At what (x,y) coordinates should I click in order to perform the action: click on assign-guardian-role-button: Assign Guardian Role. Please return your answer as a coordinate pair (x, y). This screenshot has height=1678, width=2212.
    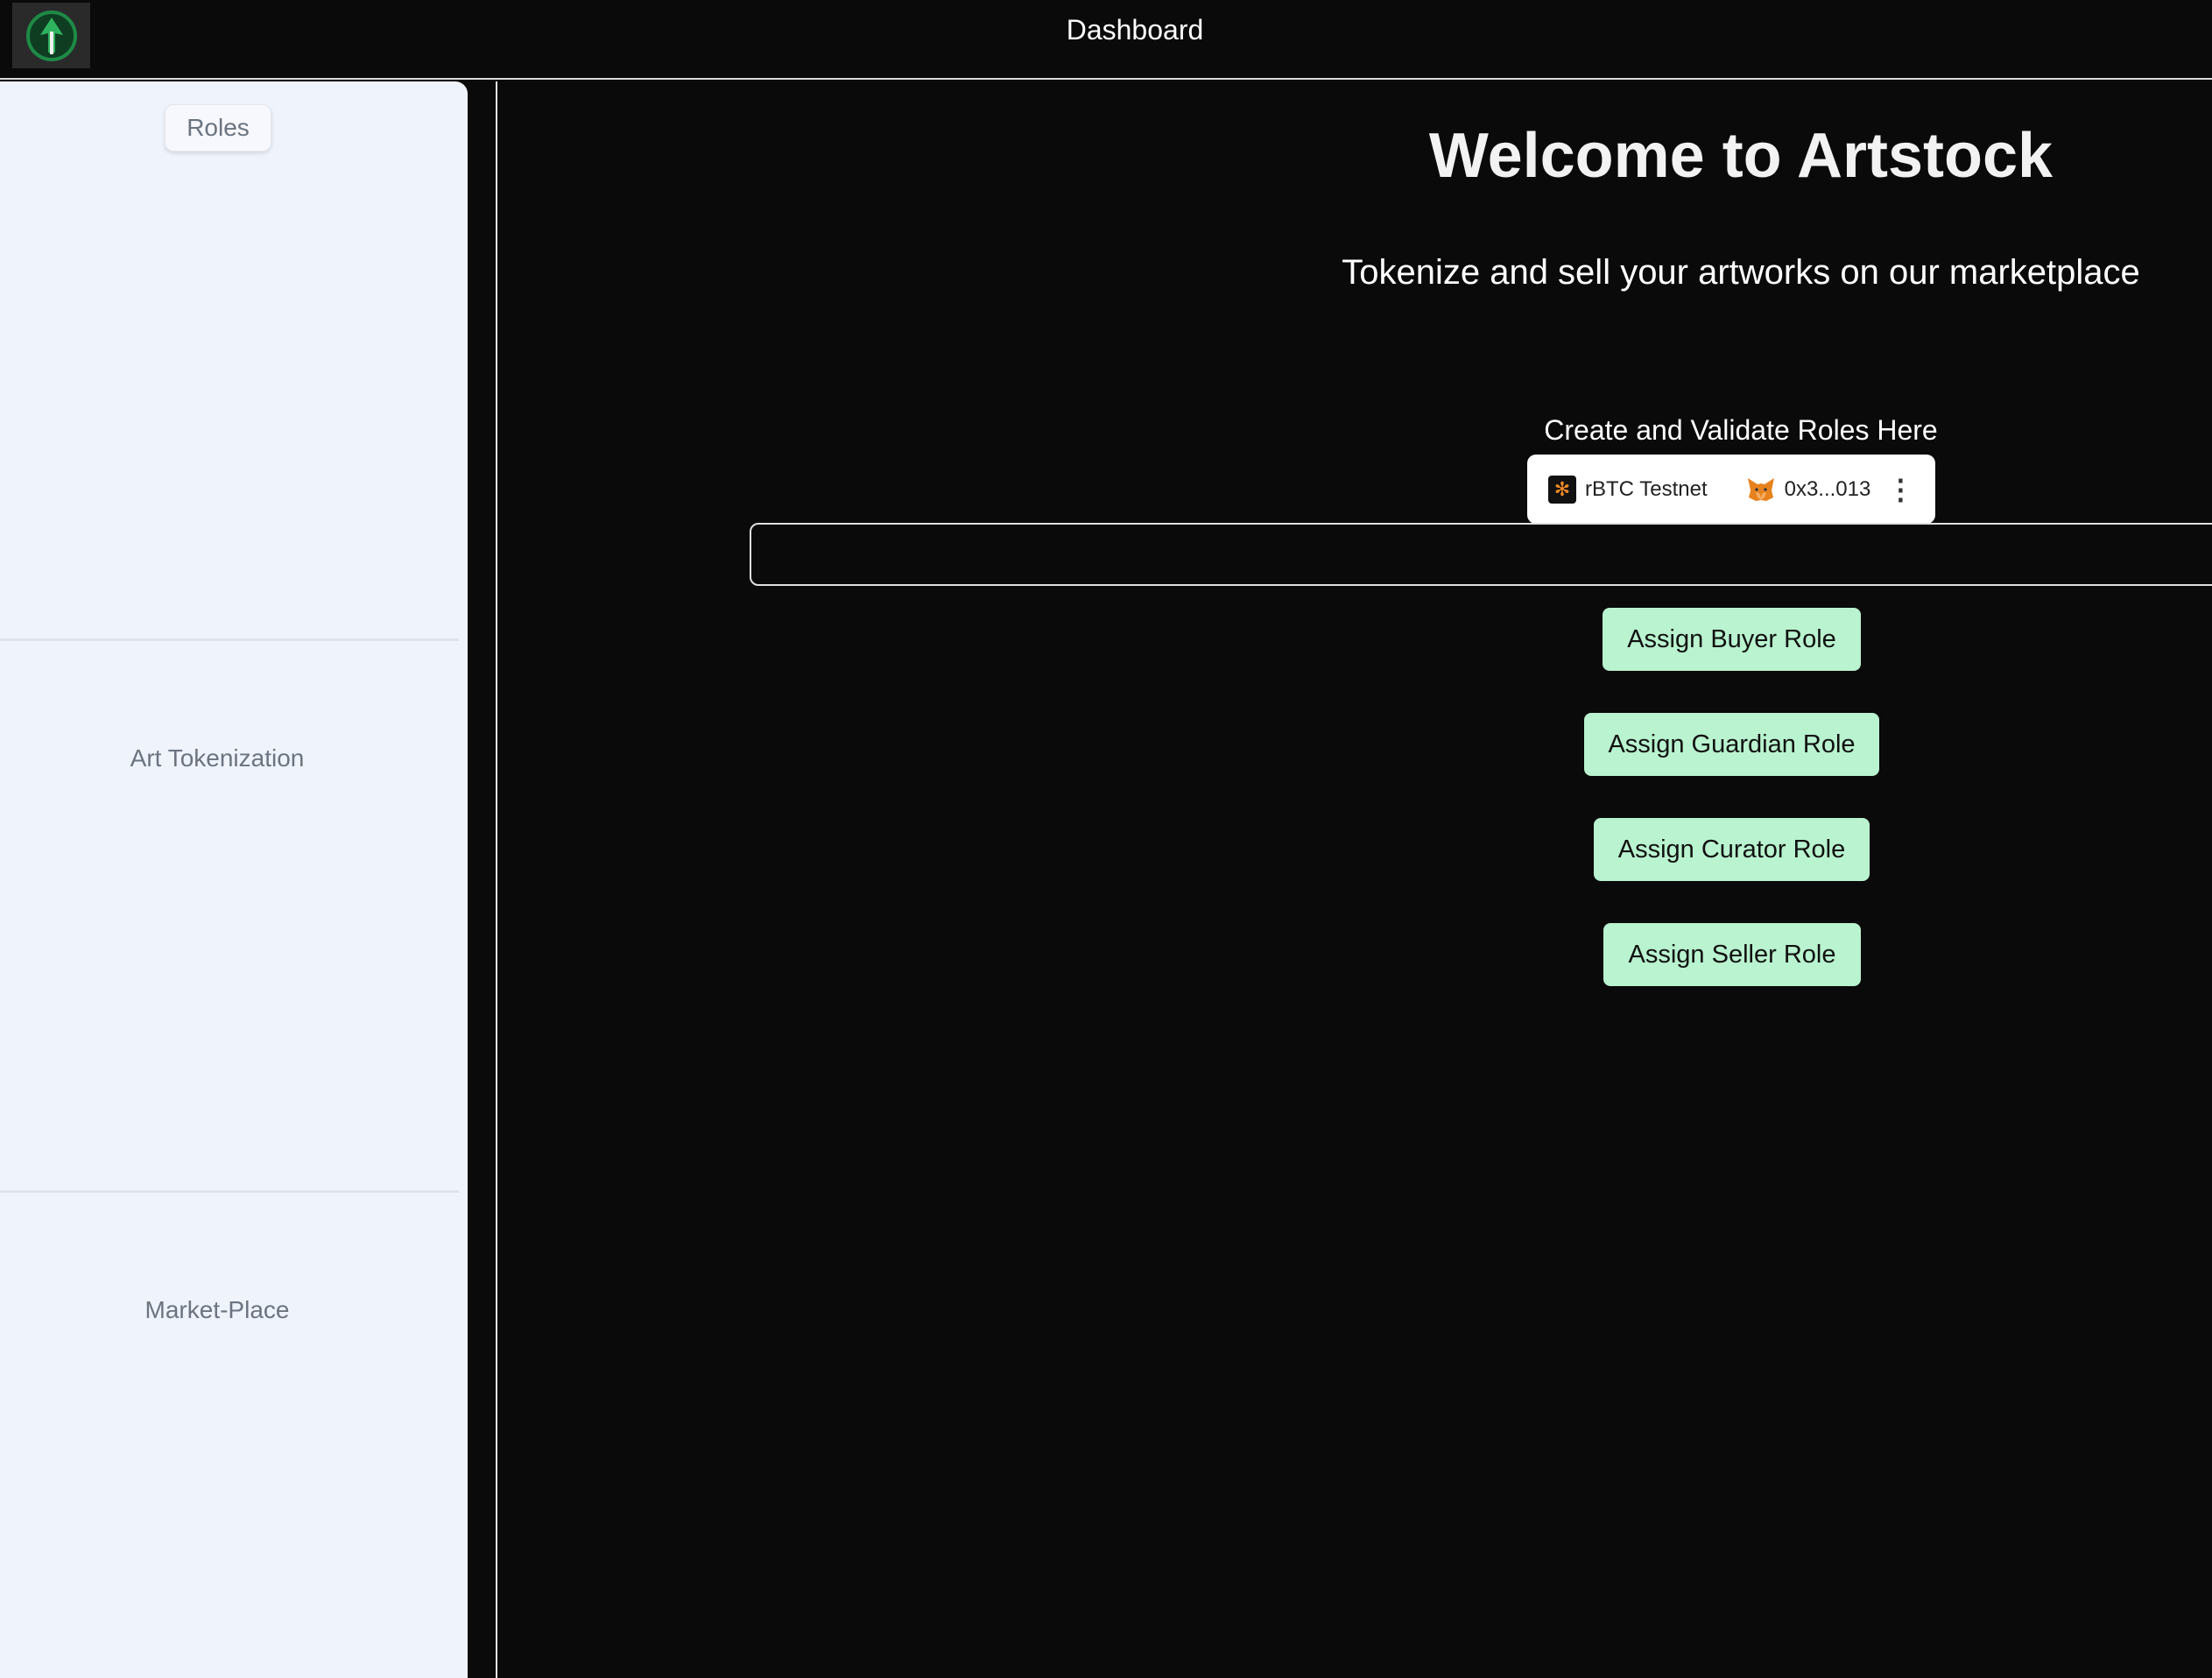
    Looking at the image, I should click on (1732, 744).